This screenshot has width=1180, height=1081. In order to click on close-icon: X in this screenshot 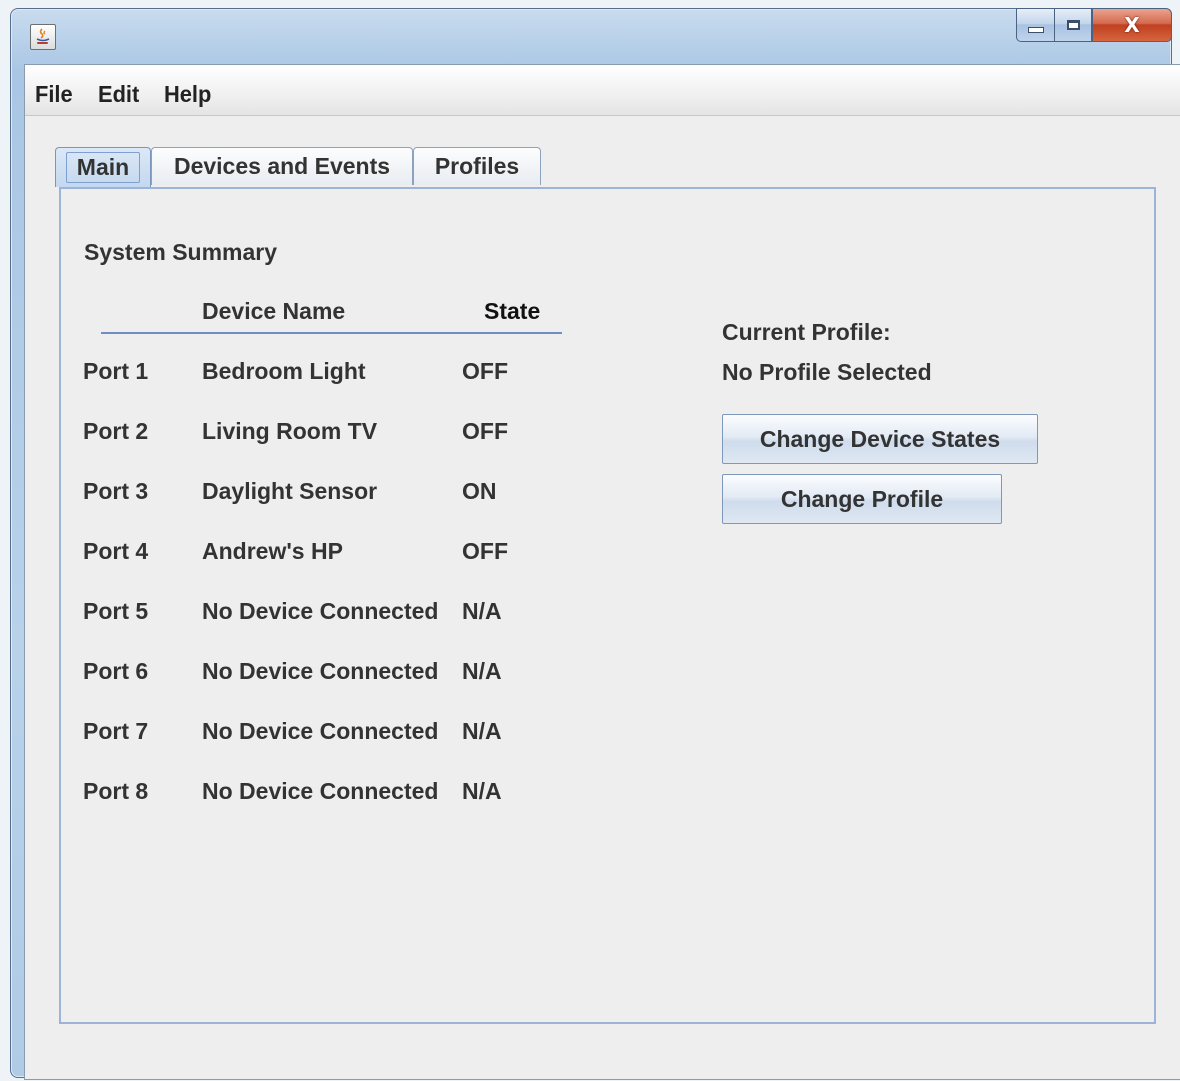, I will do `click(1132, 25)`.